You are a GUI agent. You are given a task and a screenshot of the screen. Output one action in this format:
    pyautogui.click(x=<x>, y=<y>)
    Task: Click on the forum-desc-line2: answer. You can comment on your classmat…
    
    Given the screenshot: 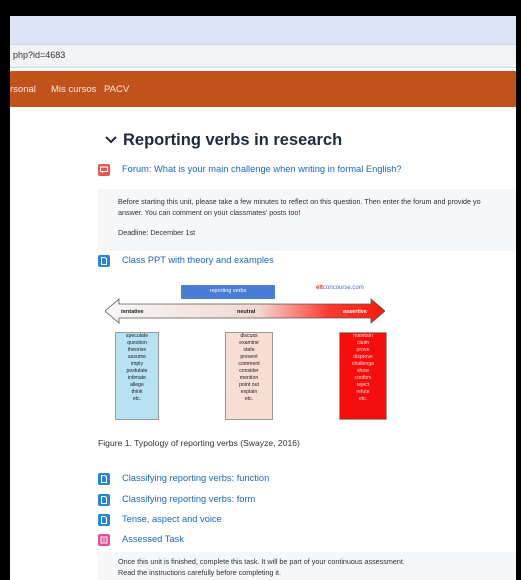 What is the action you would take?
    pyautogui.click(x=209, y=212)
    